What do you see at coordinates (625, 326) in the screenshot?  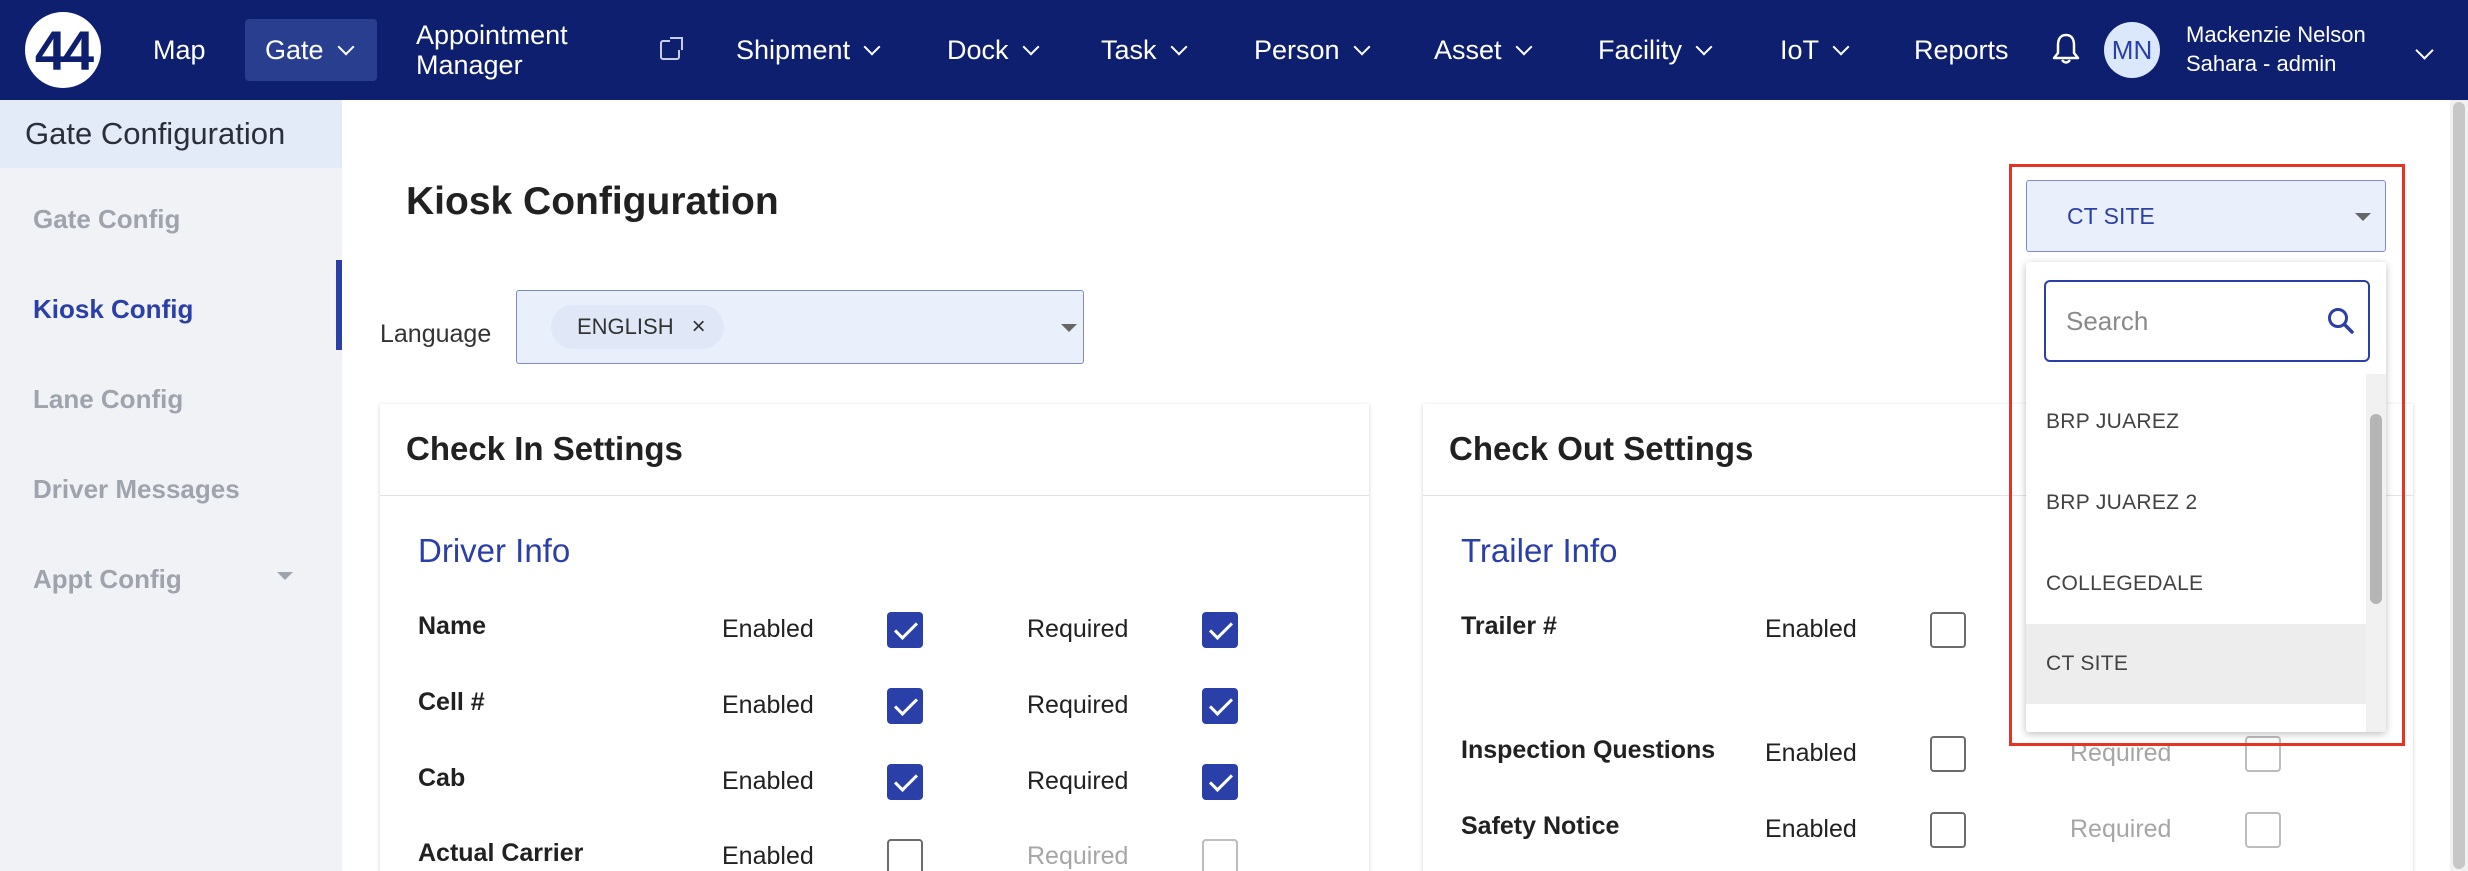 I see `language-chip-label: ENGLISH` at bounding box center [625, 326].